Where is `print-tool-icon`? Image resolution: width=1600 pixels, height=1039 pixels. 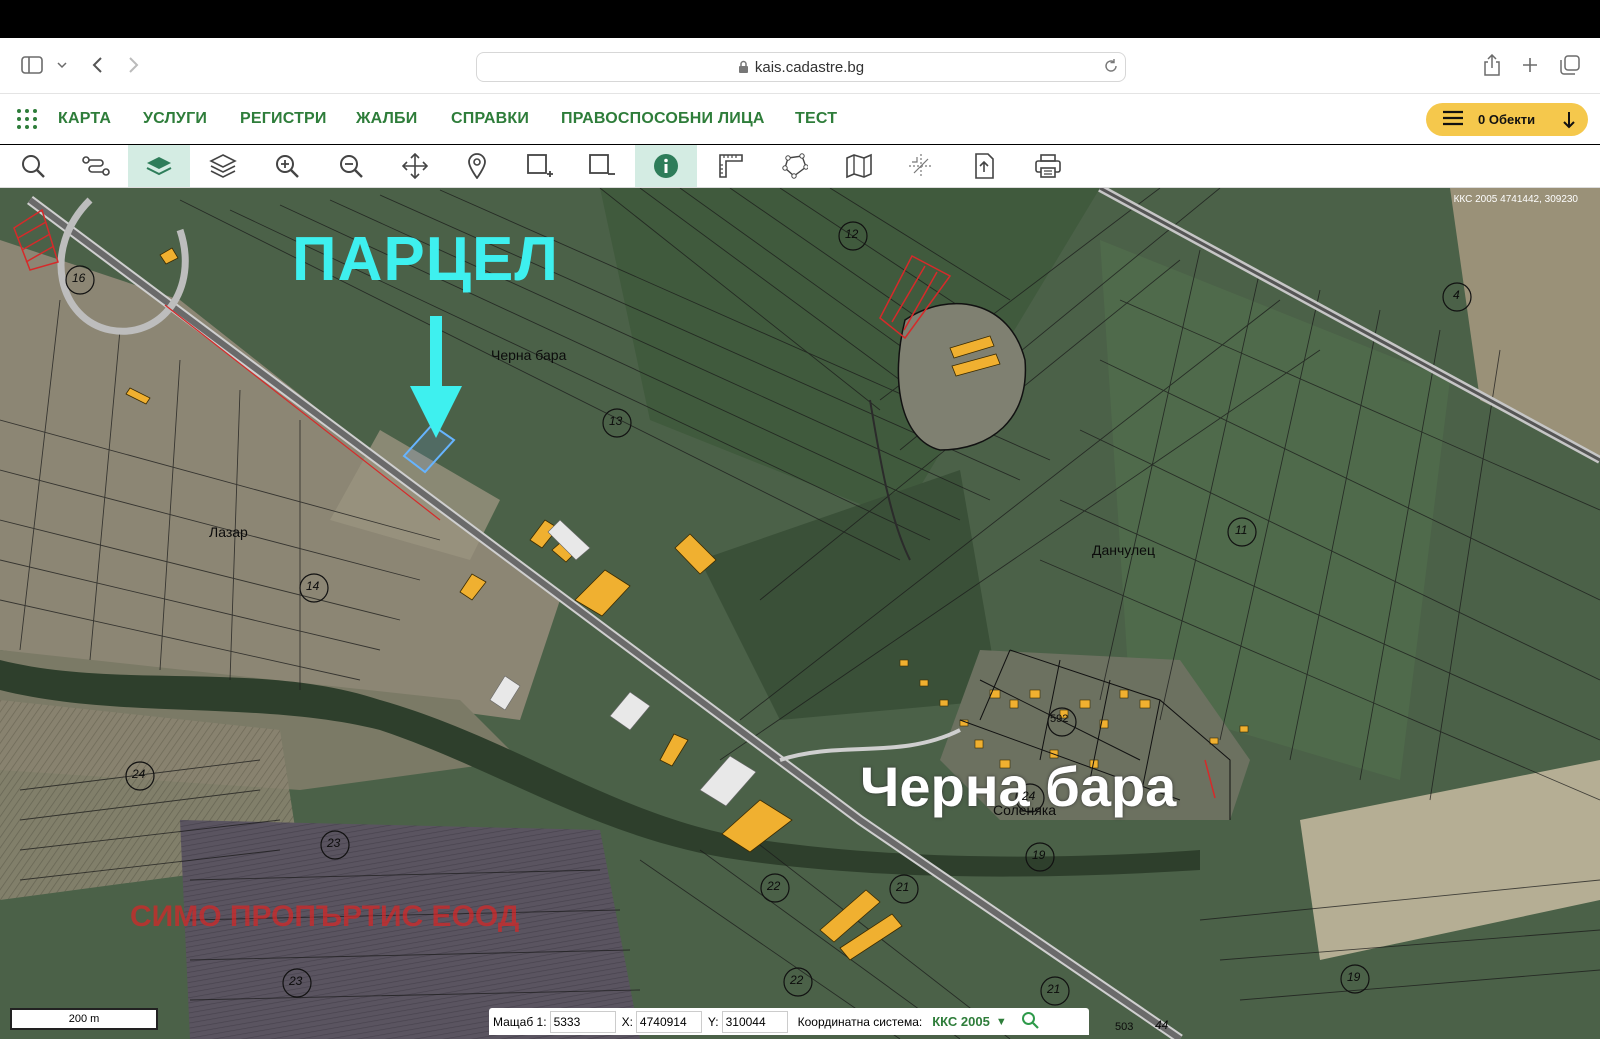 print-tool-icon is located at coordinates (1048, 166).